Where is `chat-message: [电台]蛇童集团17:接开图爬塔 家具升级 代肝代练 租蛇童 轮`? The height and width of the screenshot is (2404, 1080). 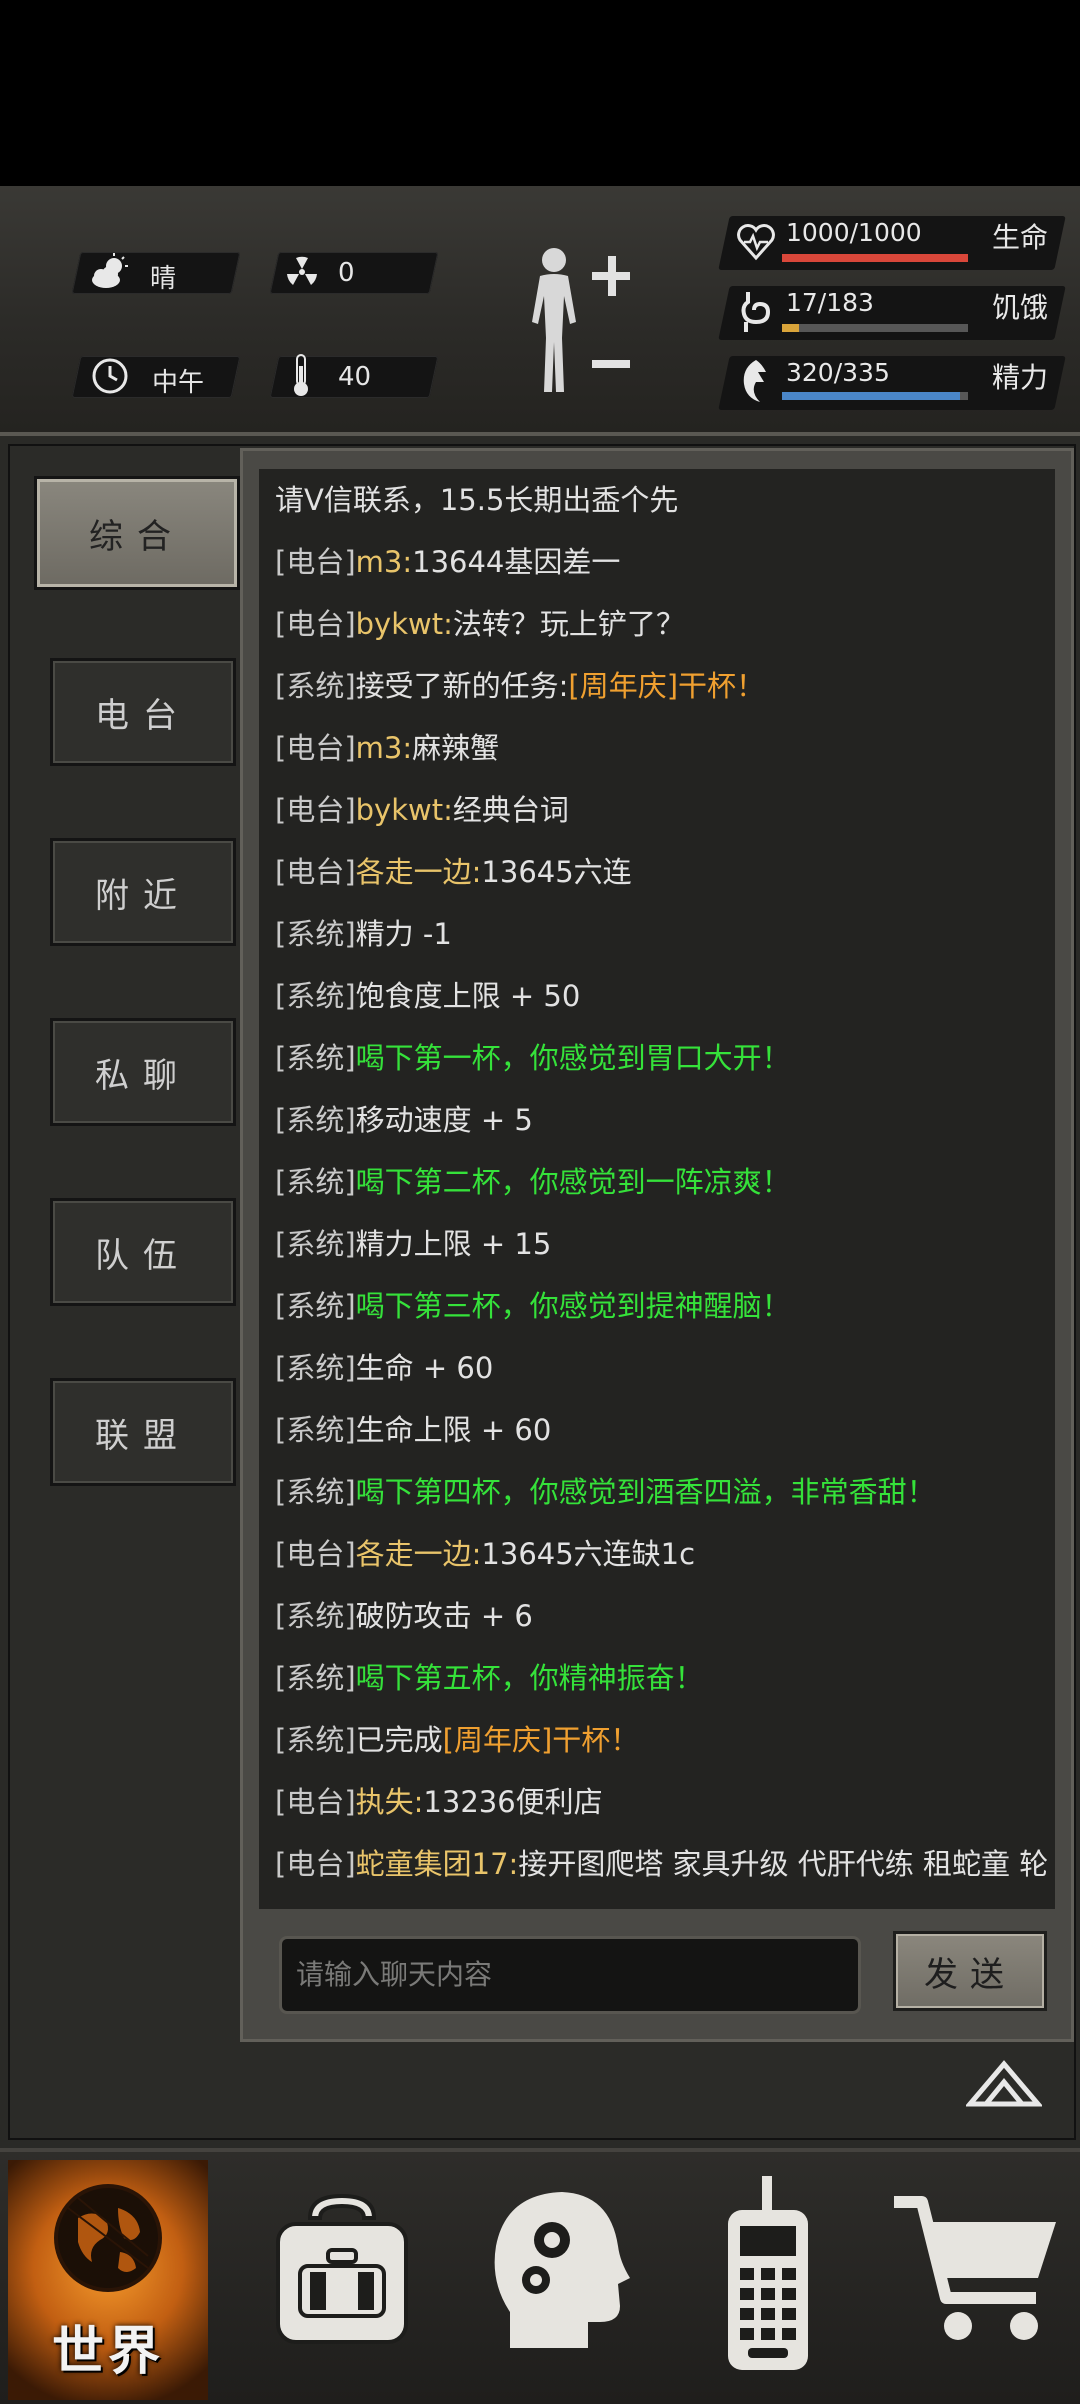
chat-message: [电台]蛇童集团17:接开图爬塔 家具升级 代肝代练 租蛇童 轮 is located at coordinates (657, 1864).